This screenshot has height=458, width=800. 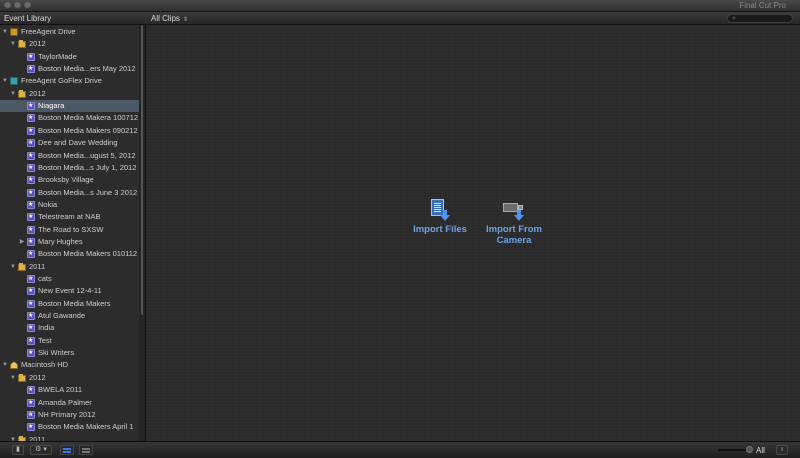 What do you see at coordinates (749, 449) in the screenshot?
I see `slider-knob` at bounding box center [749, 449].